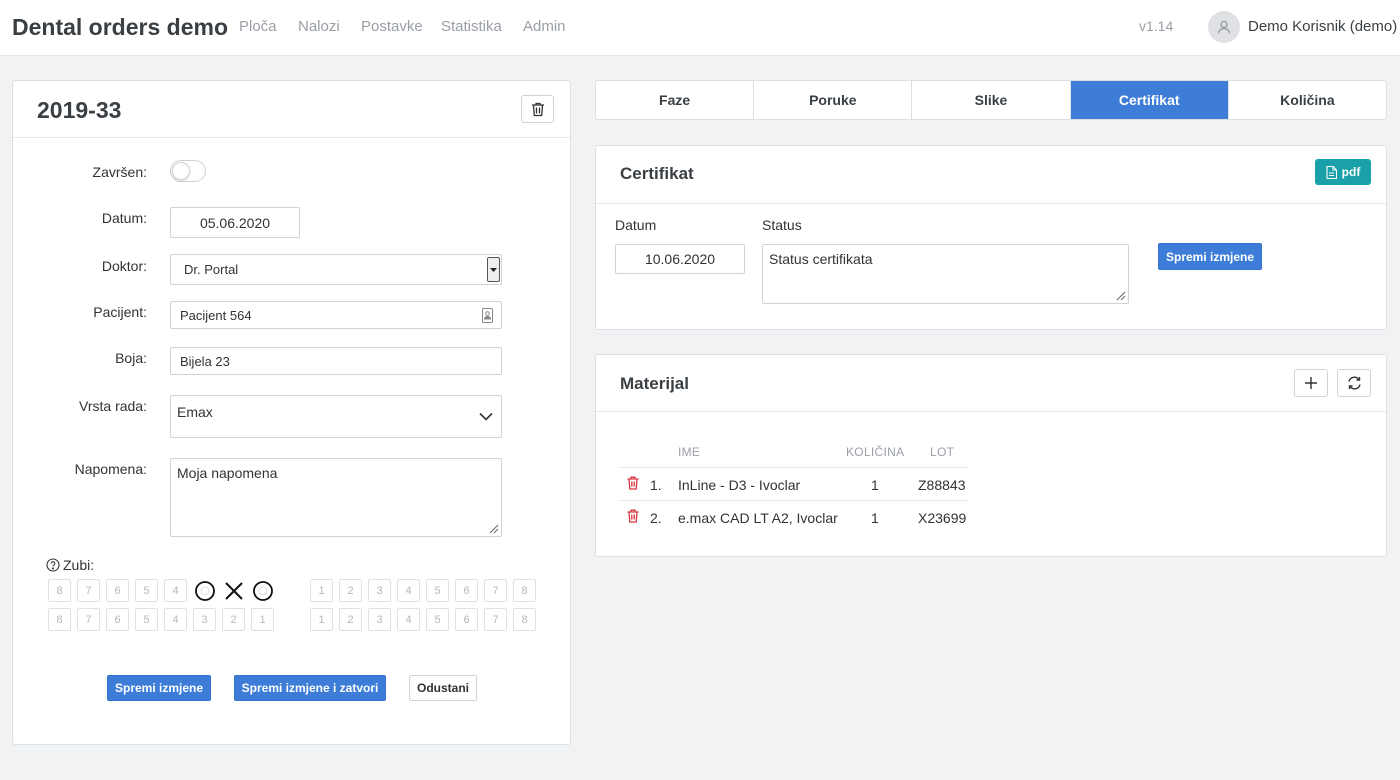 This screenshot has height=780, width=1400. What do you see at coordinates (486, 416) in the screenshot?
I see `chevron-down-icon` at bounding box center [486, 416].